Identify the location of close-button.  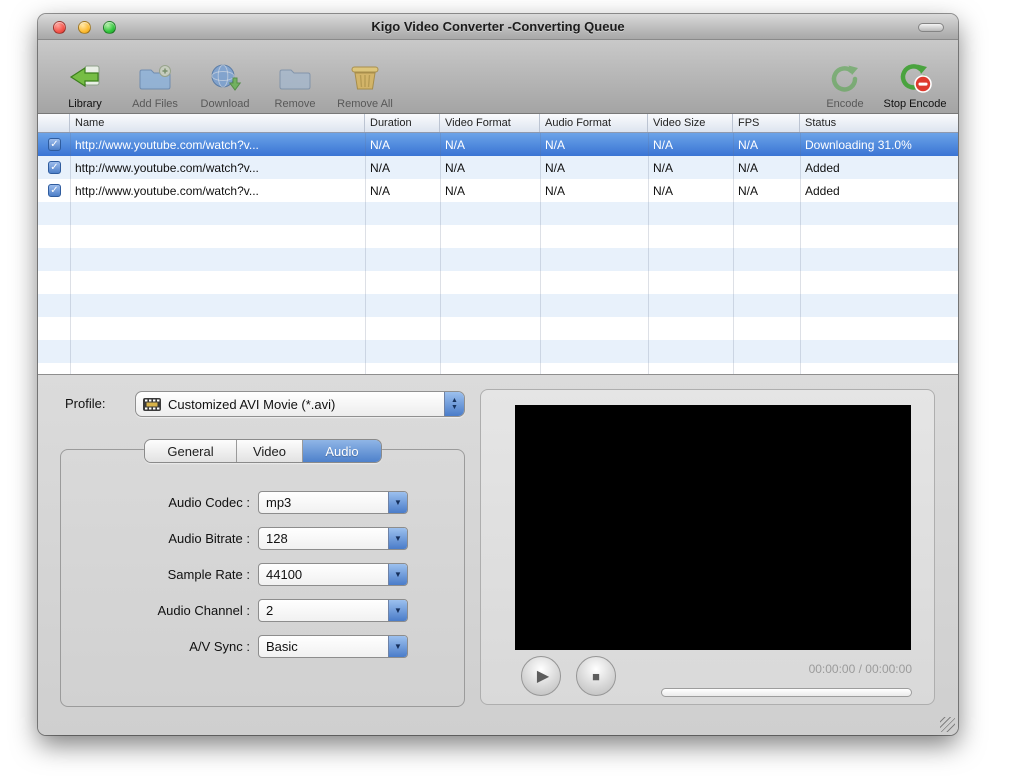
(59, 27).